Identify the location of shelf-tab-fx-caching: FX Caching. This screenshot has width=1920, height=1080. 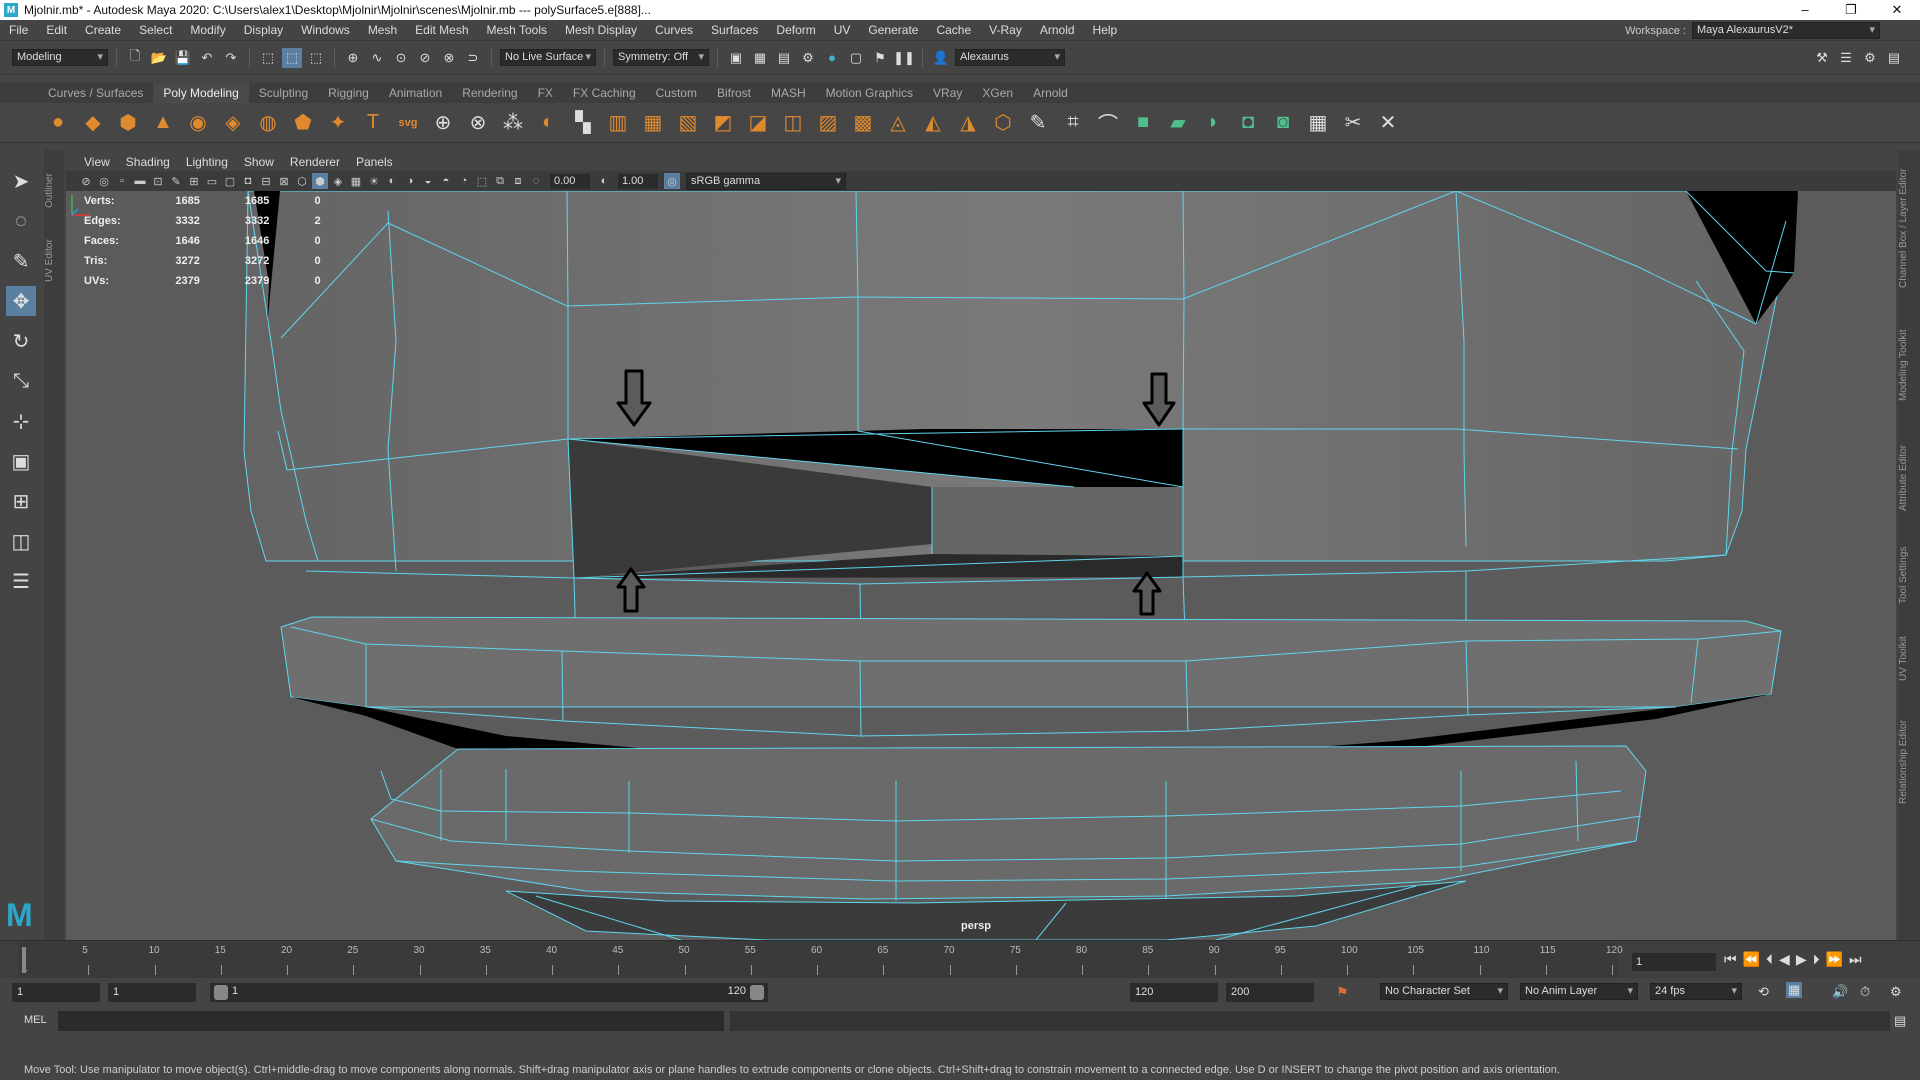
(604, 93).